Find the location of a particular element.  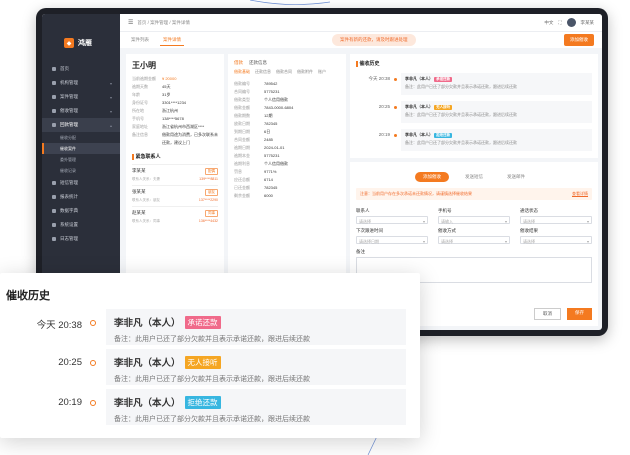

form-field: 通话状态请选择 ▾ is located at coordinates (556, 216).